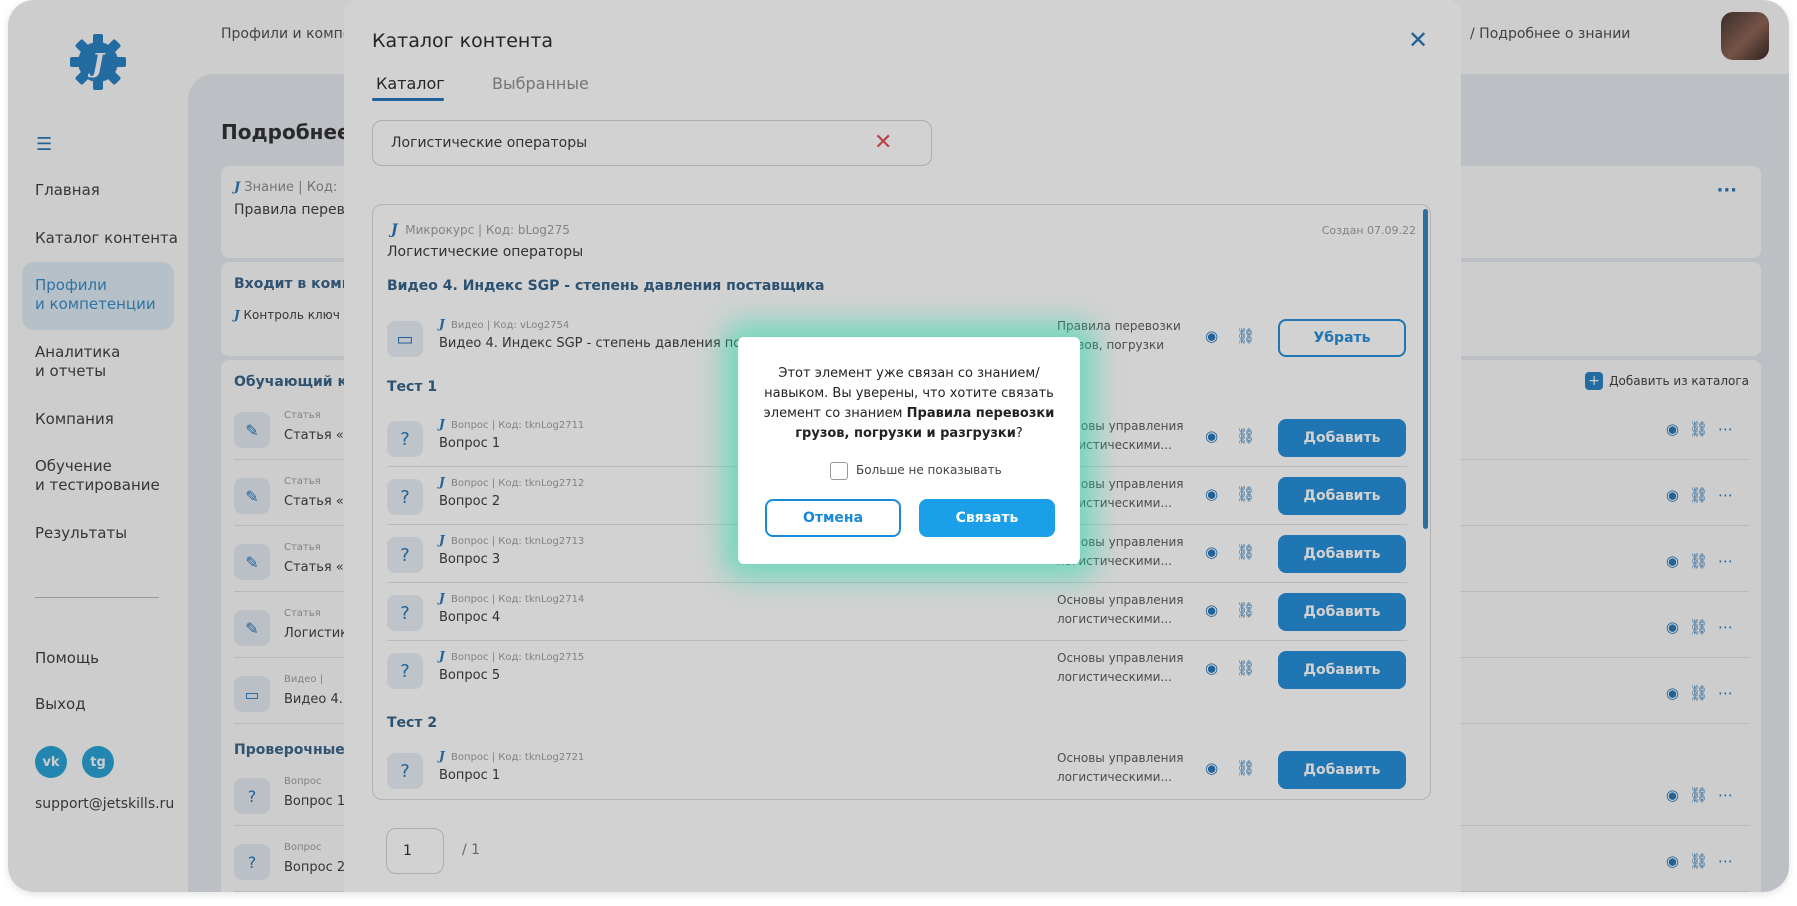 Image resolution: width=1797 pixels, height=906 pixels. What do you see at coordinates (929, 470) in the screenshot?
I see `dont-show-label: Больше не показывать` at bounding box center [929, 470].